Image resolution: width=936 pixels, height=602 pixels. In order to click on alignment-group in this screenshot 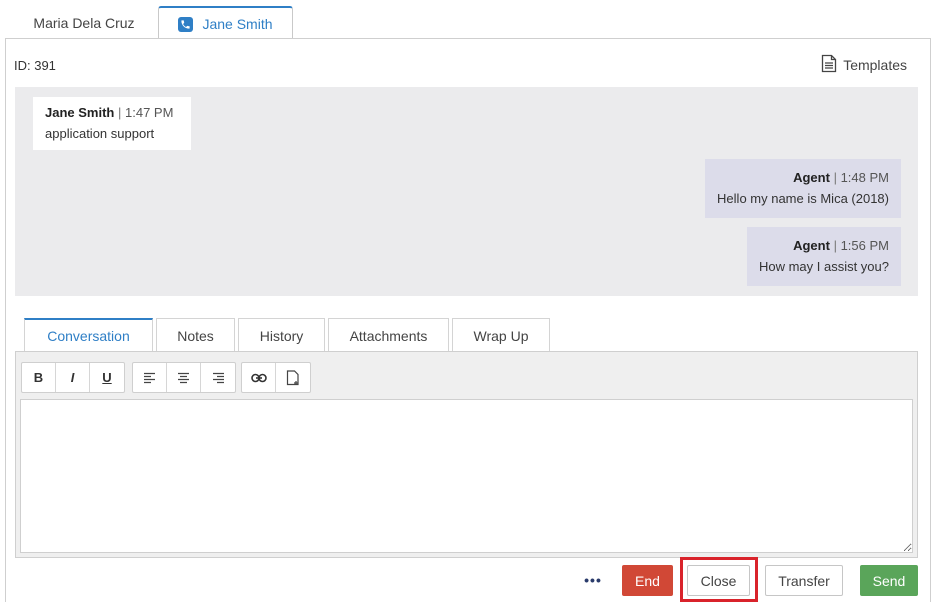, I will do `click(184, 377)`.